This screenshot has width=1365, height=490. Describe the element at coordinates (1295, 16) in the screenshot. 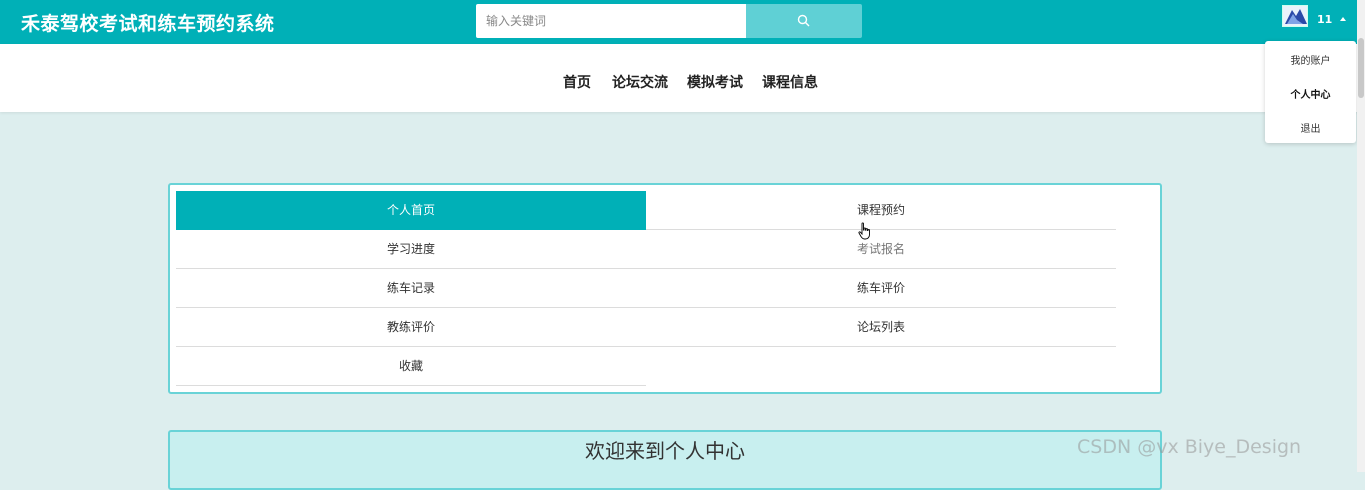

I see `avatar` at that location.